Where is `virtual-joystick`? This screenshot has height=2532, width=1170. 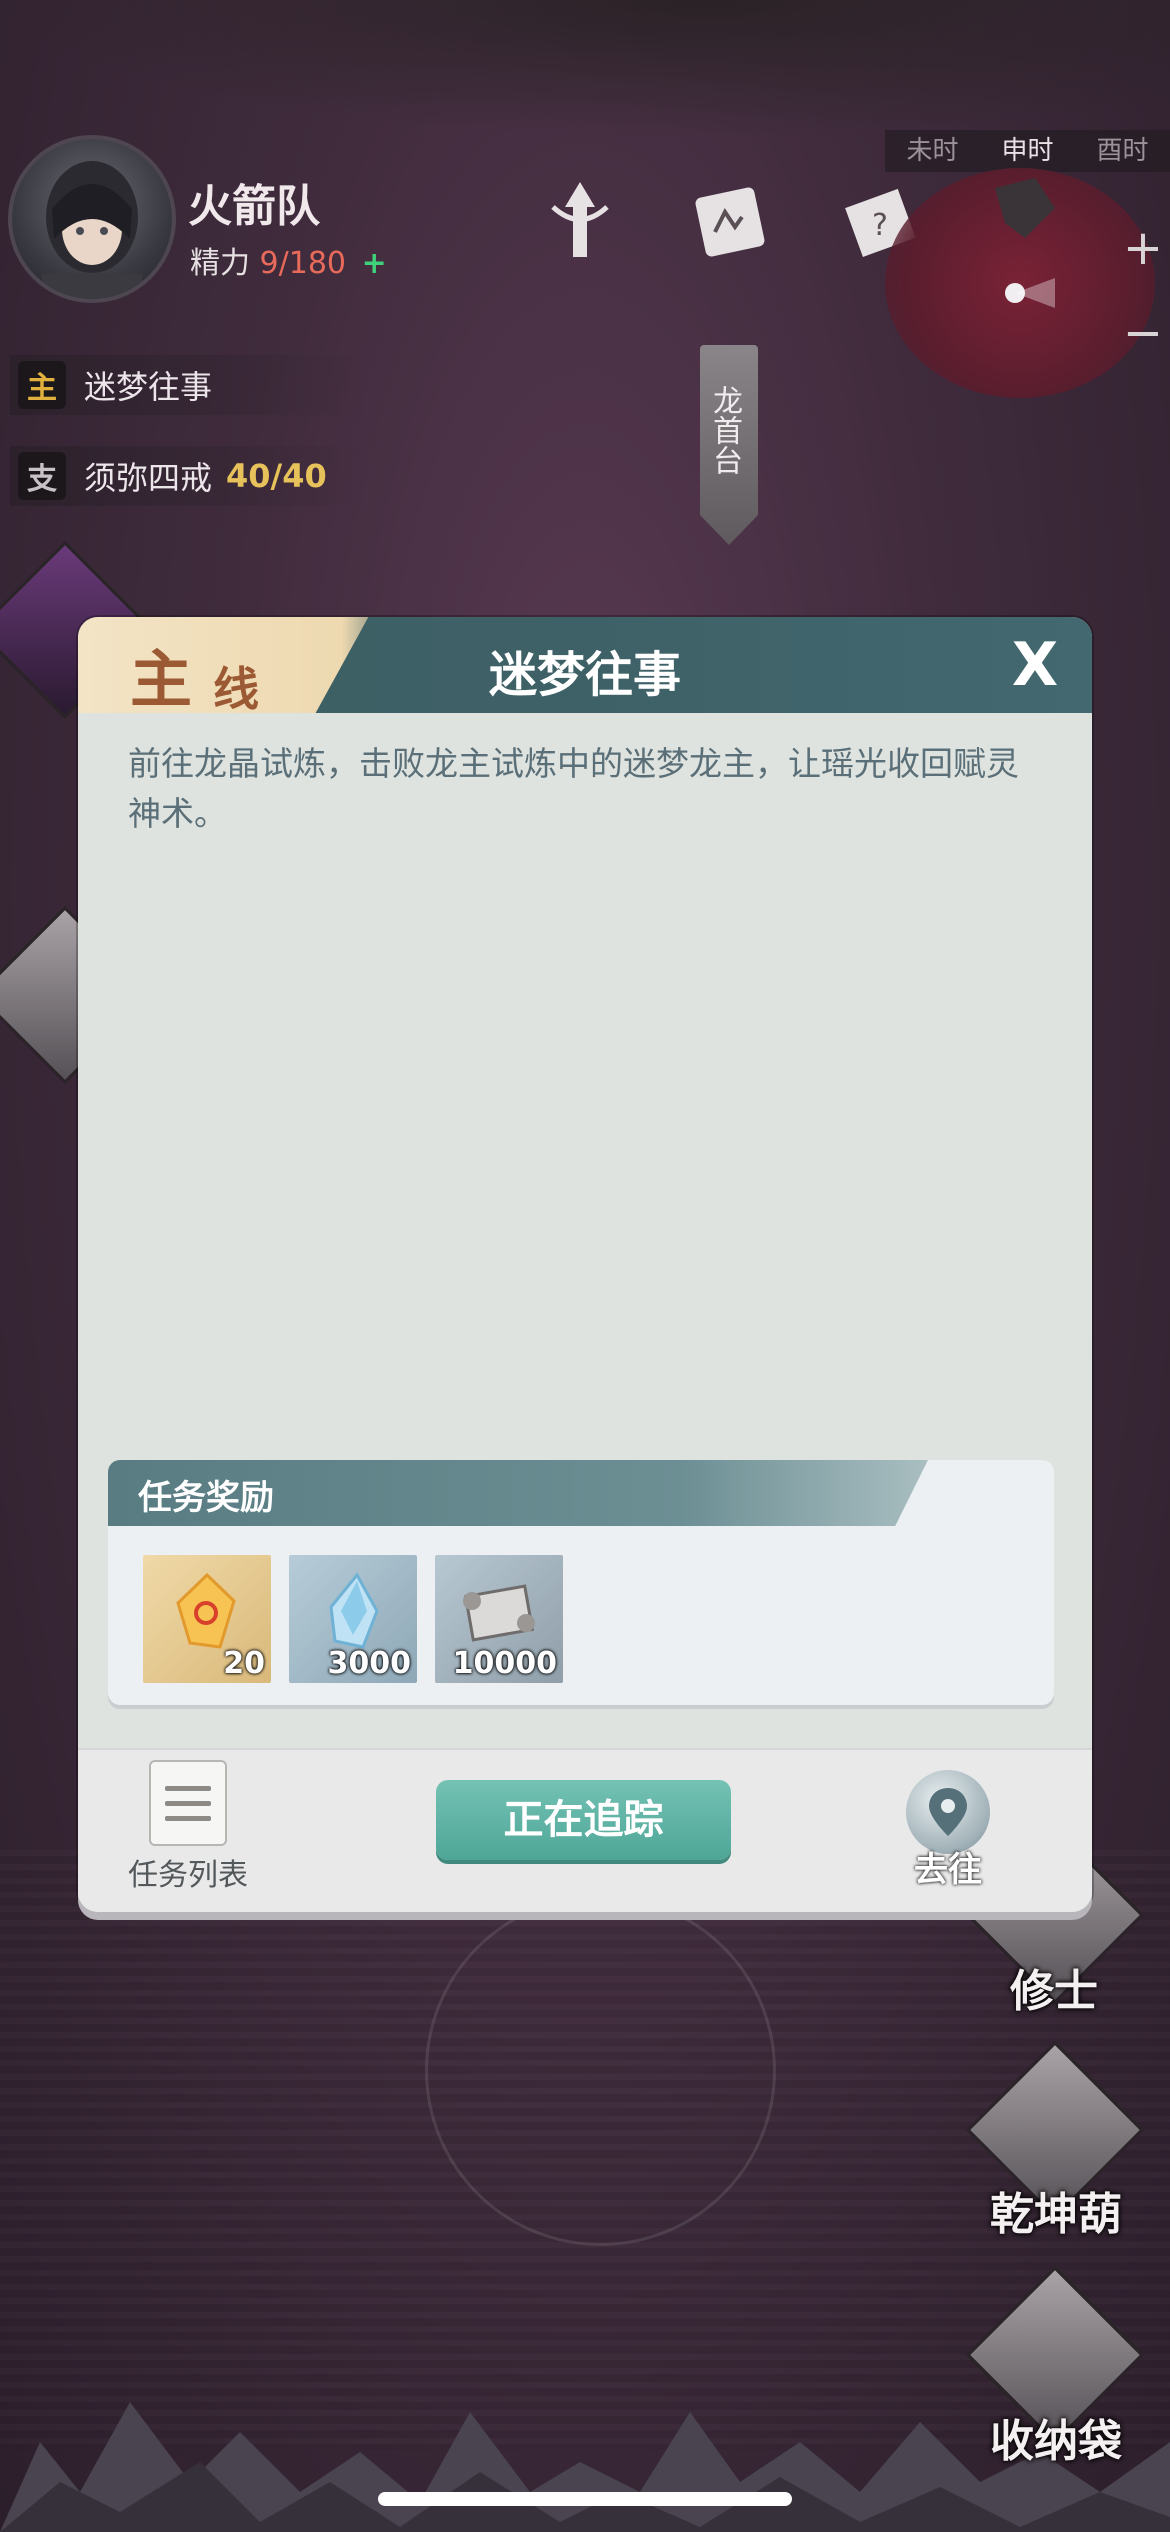
virtual-joystick is located at coordinates (600, 2070).